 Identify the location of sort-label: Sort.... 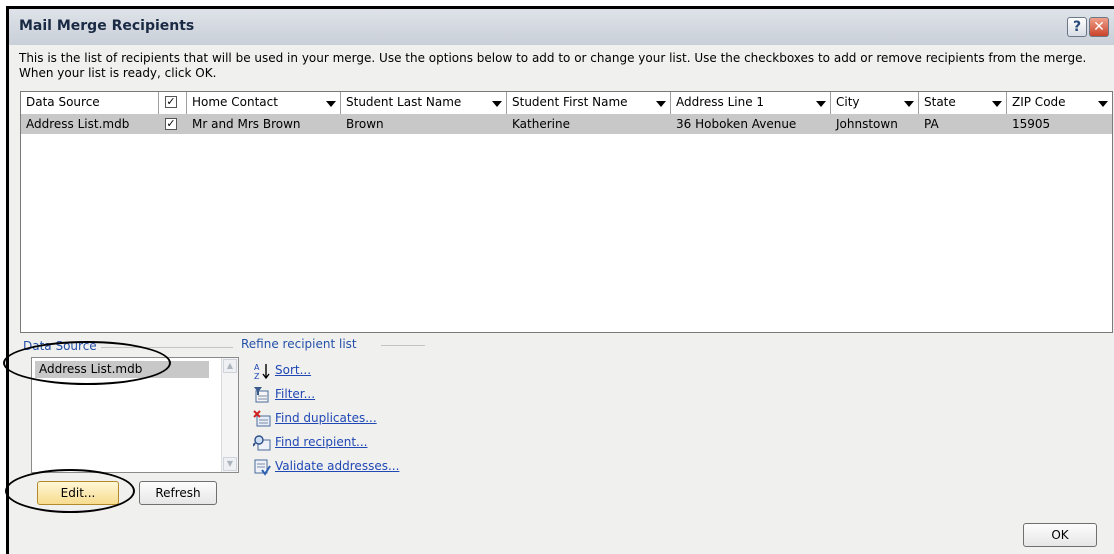
(293, 370).